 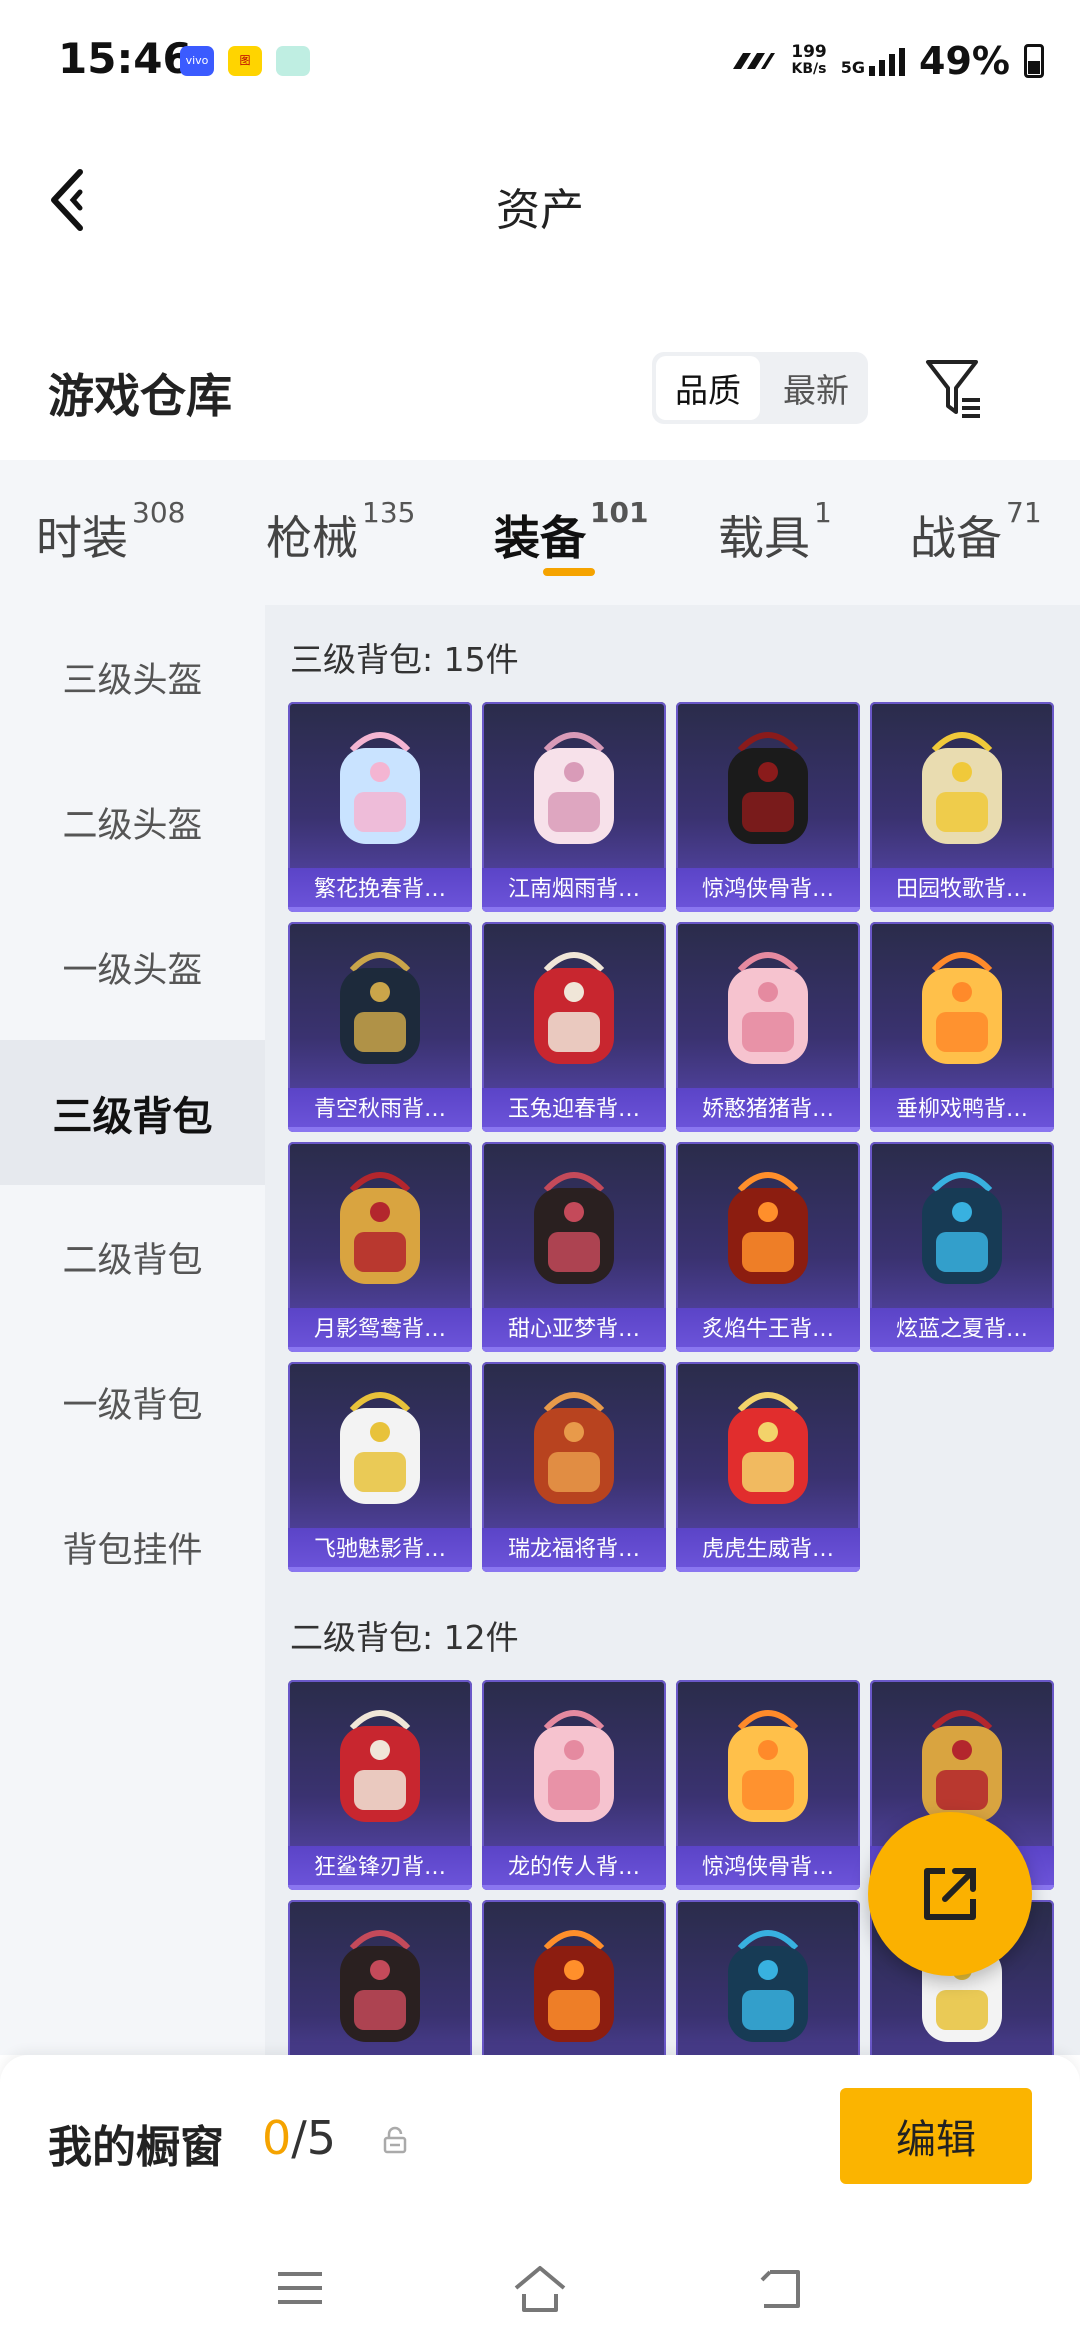 I want to click on tab-vehicles: 载具 1, so click(x=775, y=532).